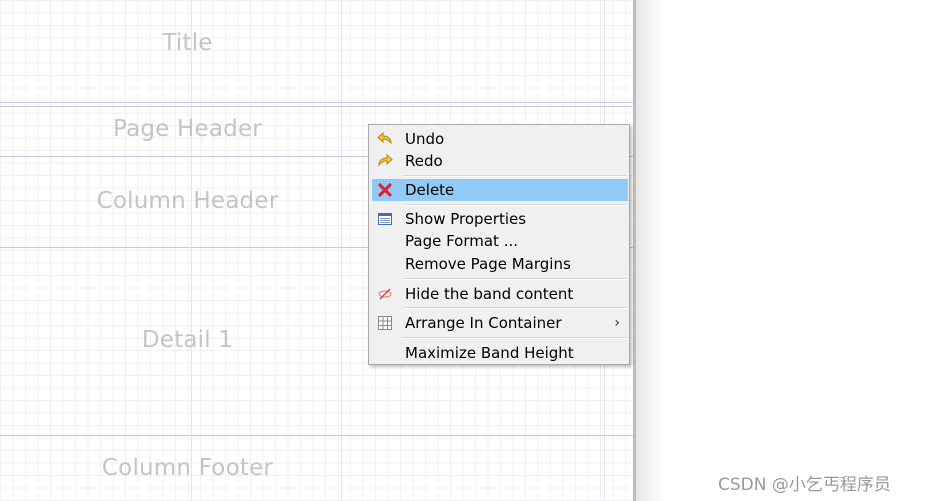 Image resolution: width=925 pixels, height=501 pixels. Describe the element at coordinates (187, 43) in the screenshot. I see `band-title-label: Title` at that location.